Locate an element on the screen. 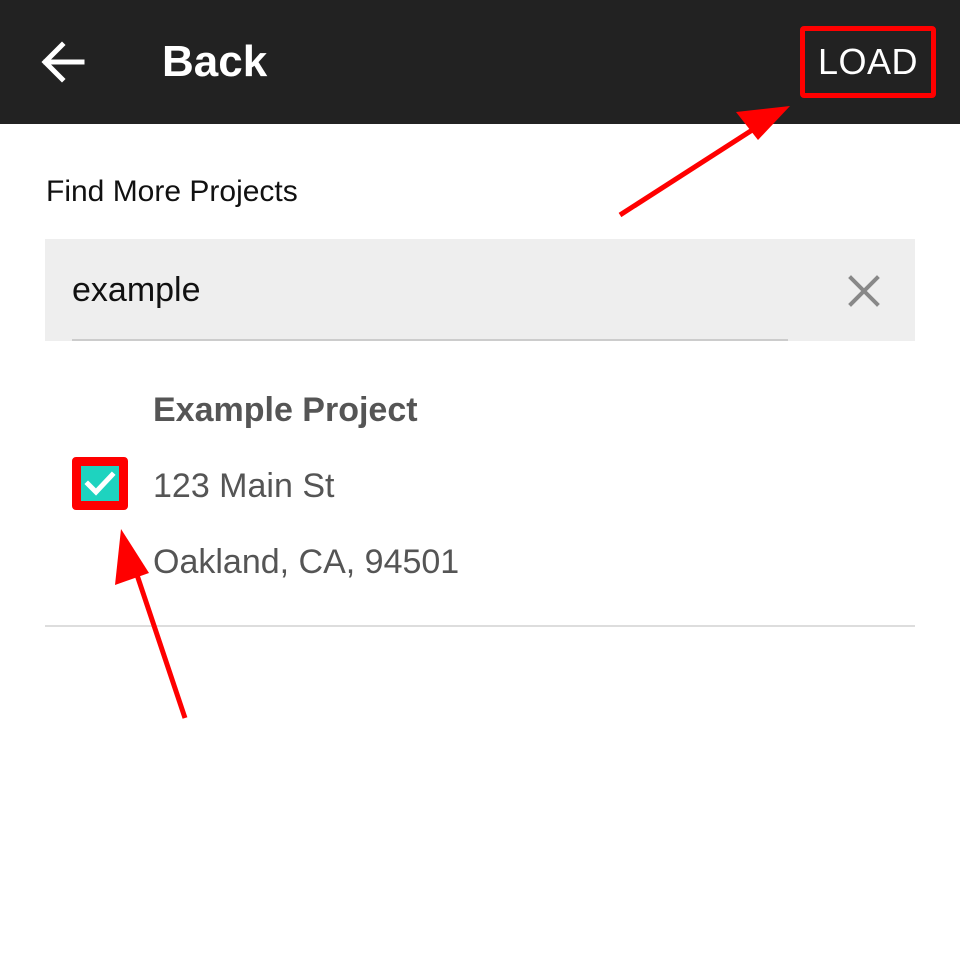 The width and height of the screenshot is (960, 972). search-underline is located at coordinates (430, 340).